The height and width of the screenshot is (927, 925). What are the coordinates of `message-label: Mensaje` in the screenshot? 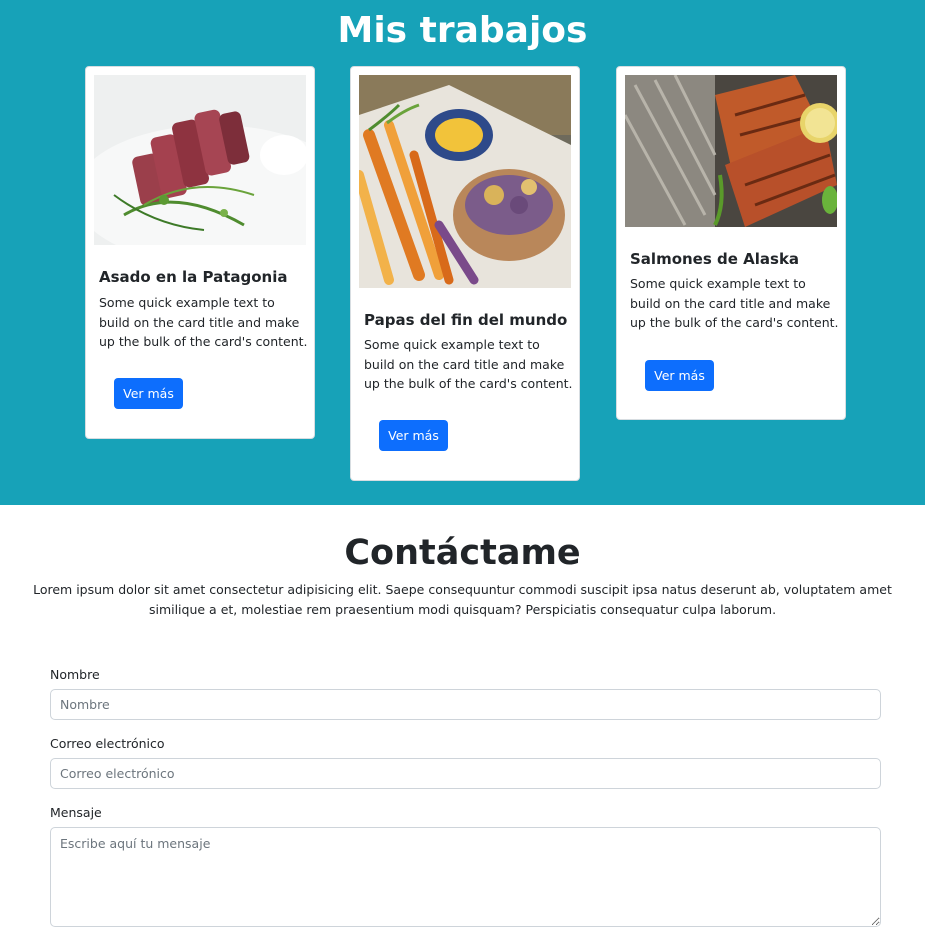 It's located at (76, 812).